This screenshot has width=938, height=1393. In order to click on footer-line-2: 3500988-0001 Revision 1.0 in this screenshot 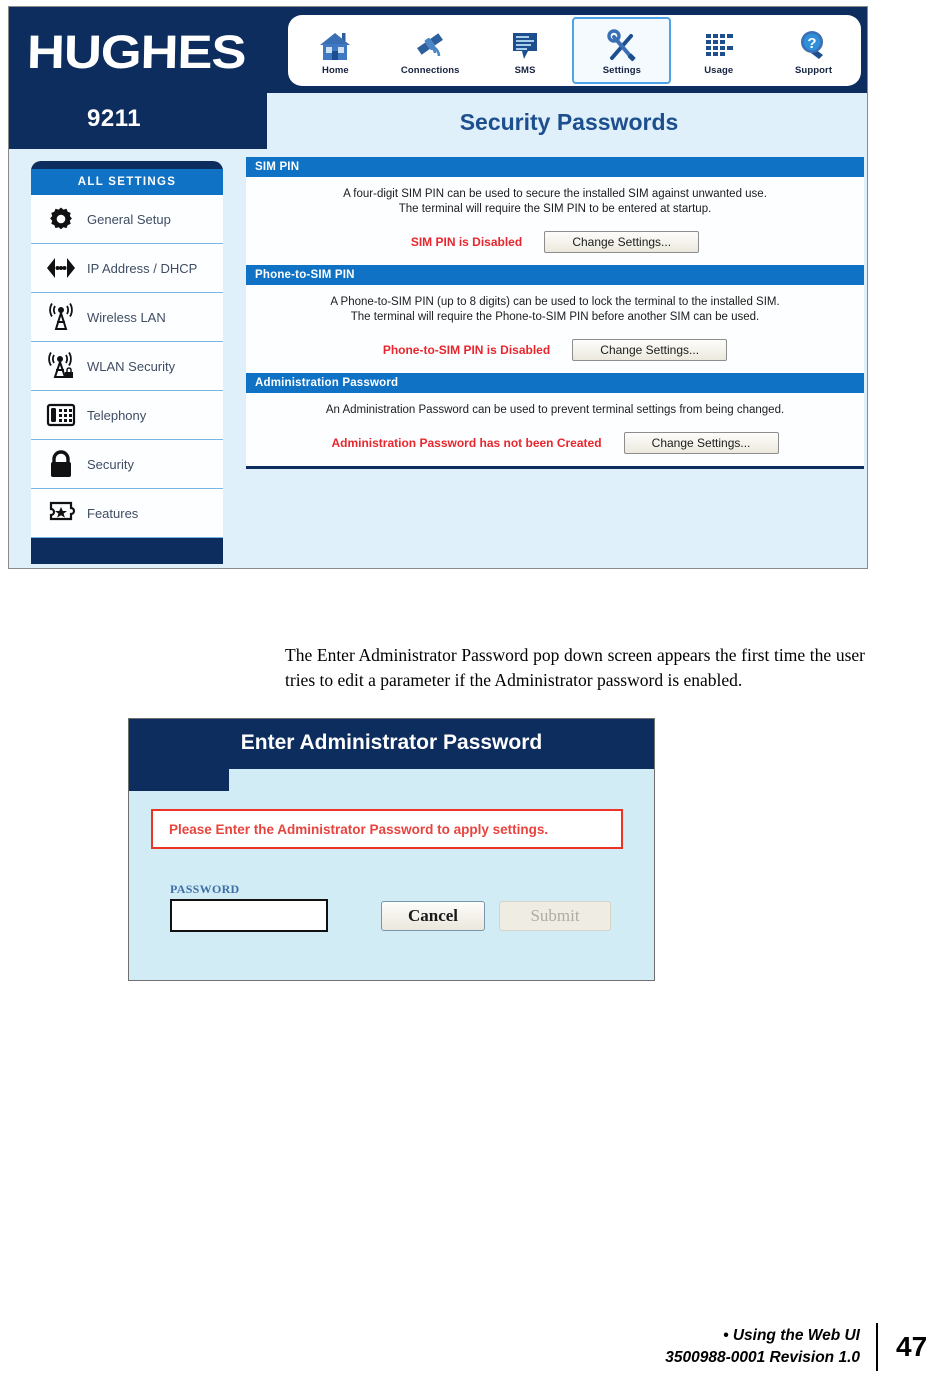, I will do `click(762, 1357)`.